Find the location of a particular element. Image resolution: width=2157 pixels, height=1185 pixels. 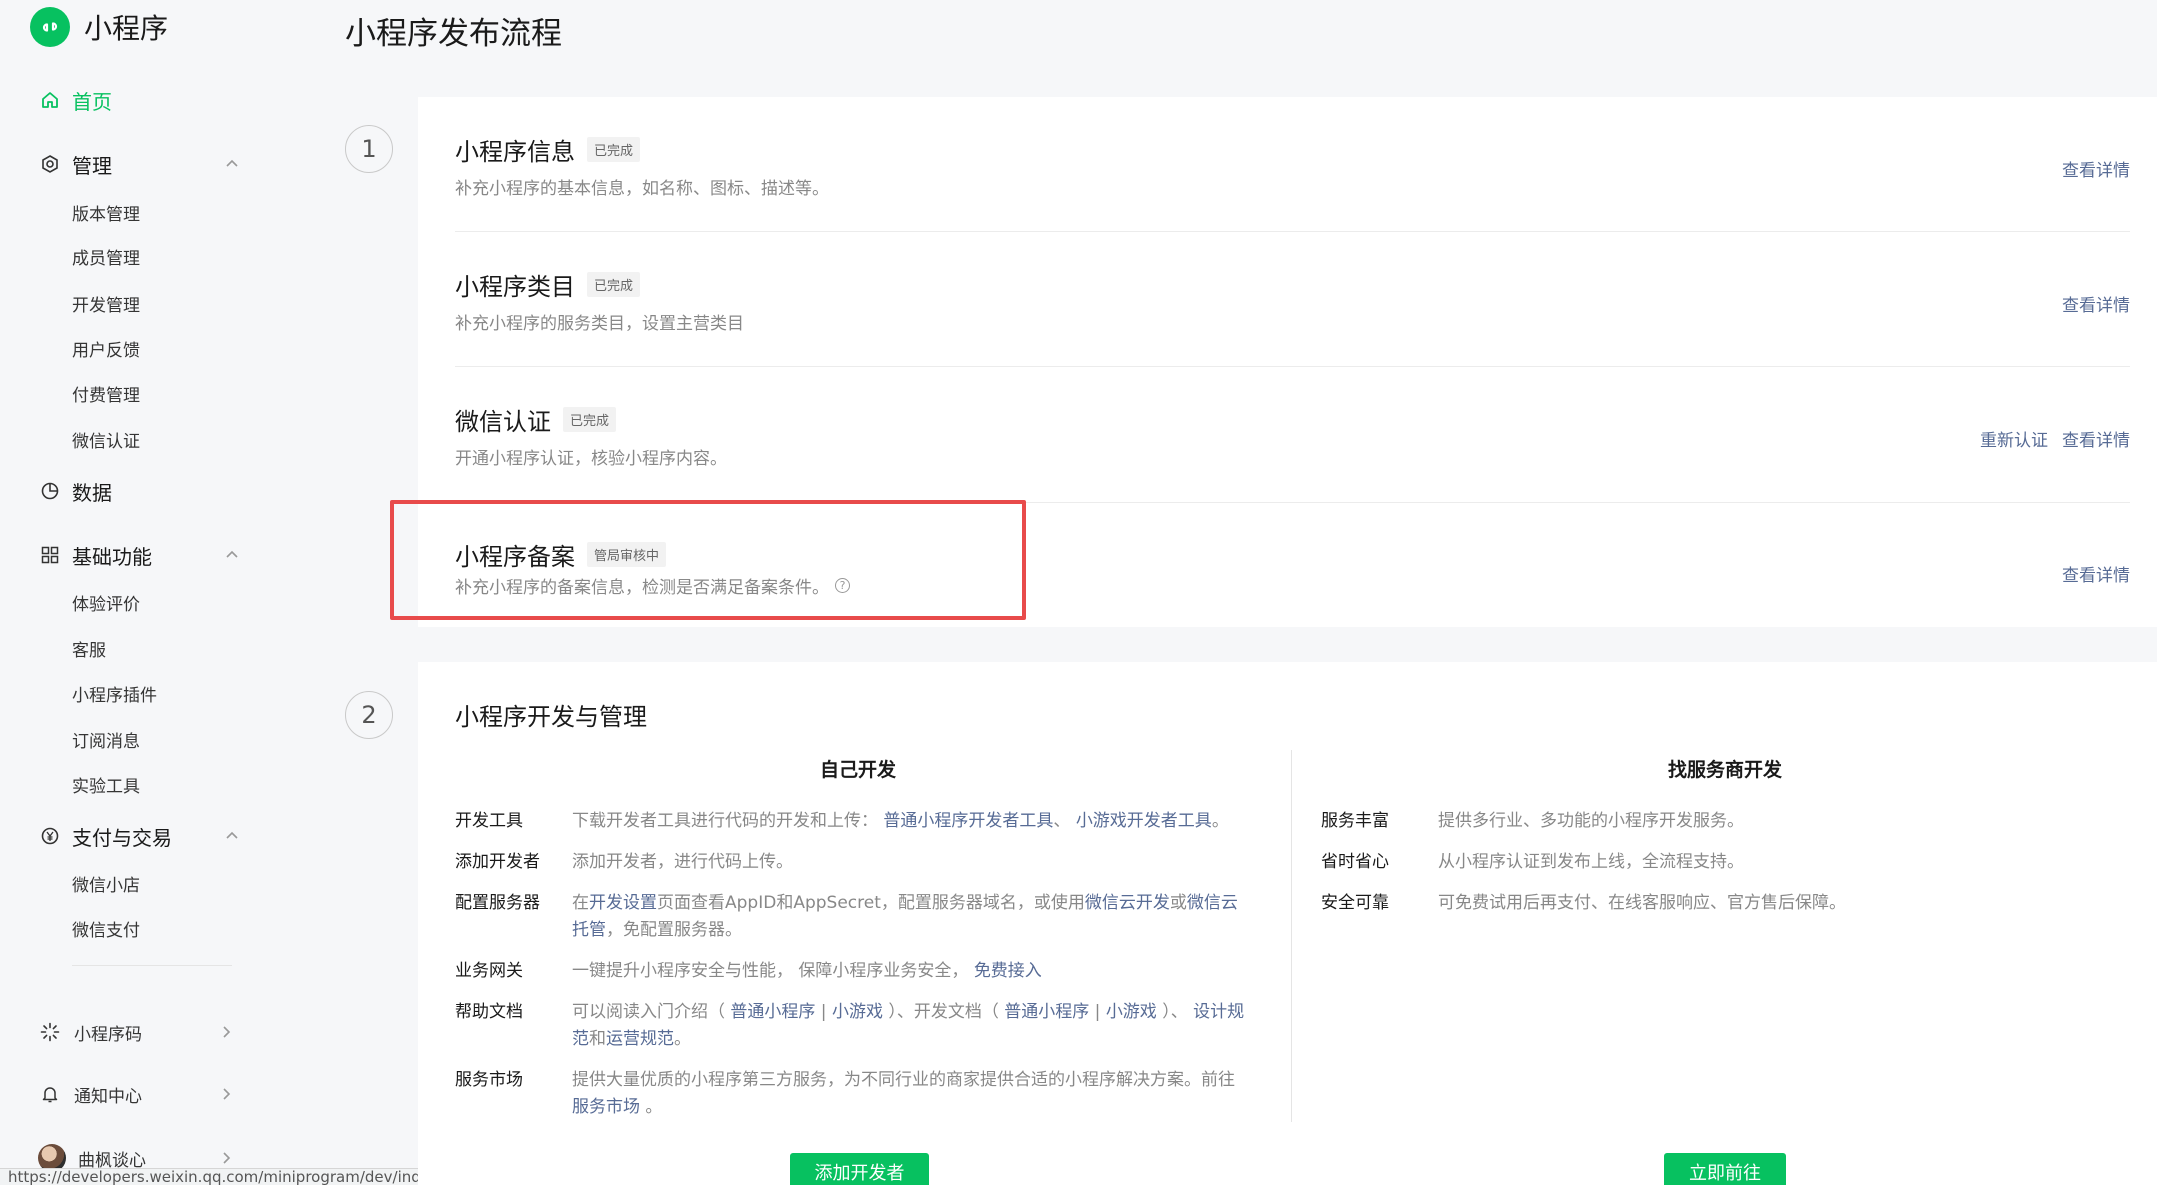

inline-text: 下载开发者工具进行代码的开发和上传： is located at coordinates (728, 821).